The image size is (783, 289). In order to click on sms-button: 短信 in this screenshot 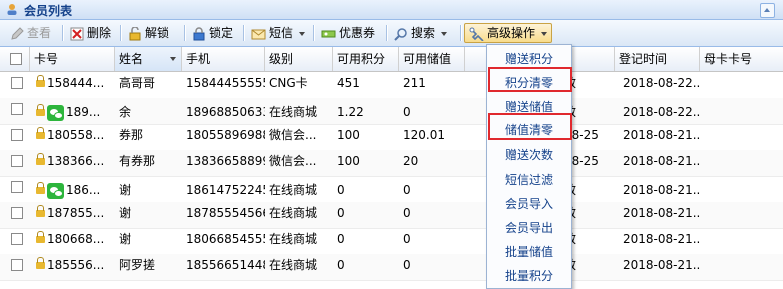, I will do `click(278, 33)`.